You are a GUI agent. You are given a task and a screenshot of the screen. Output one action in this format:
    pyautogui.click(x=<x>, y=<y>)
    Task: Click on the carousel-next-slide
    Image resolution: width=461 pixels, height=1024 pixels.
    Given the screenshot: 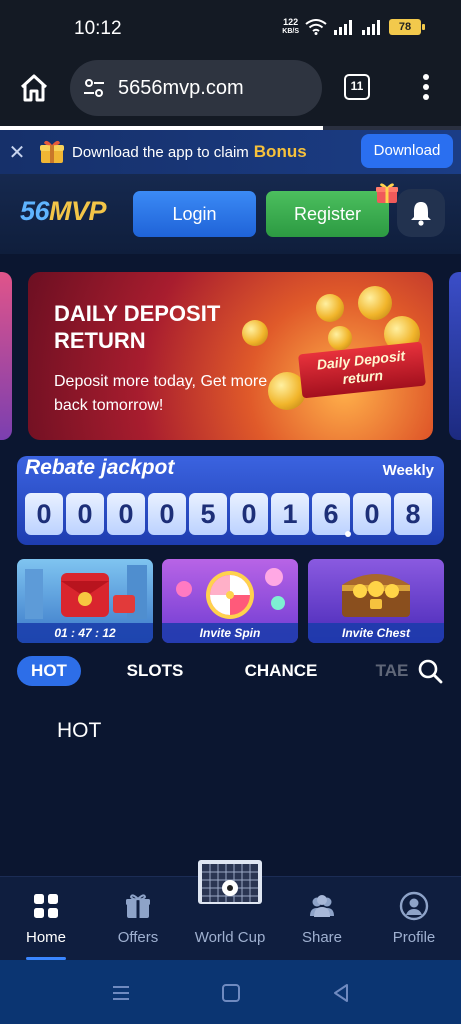 What is the action you would take?
    pyautogui.click(x=455, y=356)
    